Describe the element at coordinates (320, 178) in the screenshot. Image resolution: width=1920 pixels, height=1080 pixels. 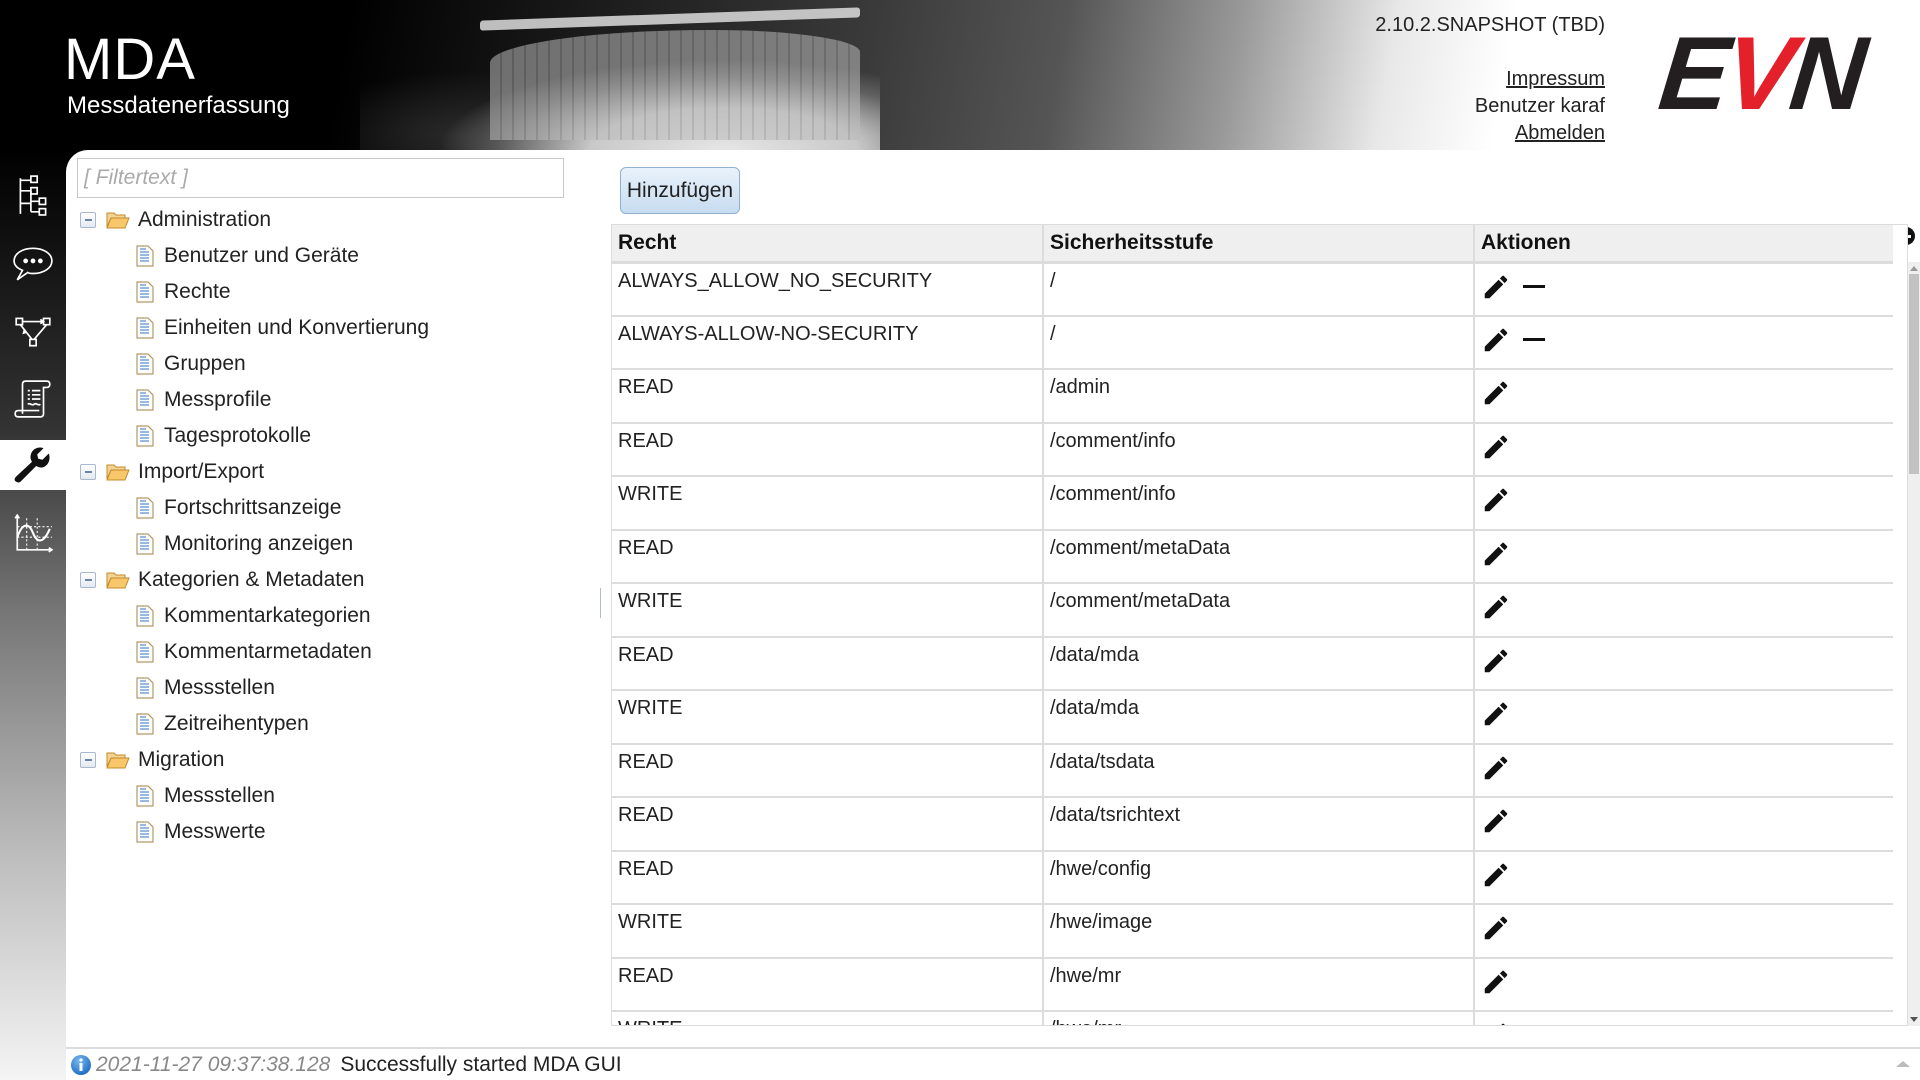
I see `tree-filter-input` at that location.